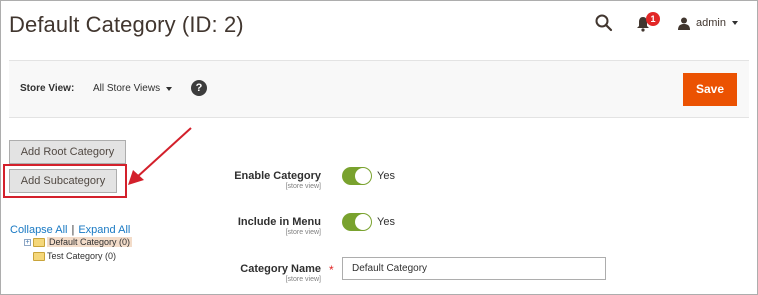 The height and width of the screenshot is (295, 758). I want to click on collapse-all-link: Collapse All, so click(38, 230).